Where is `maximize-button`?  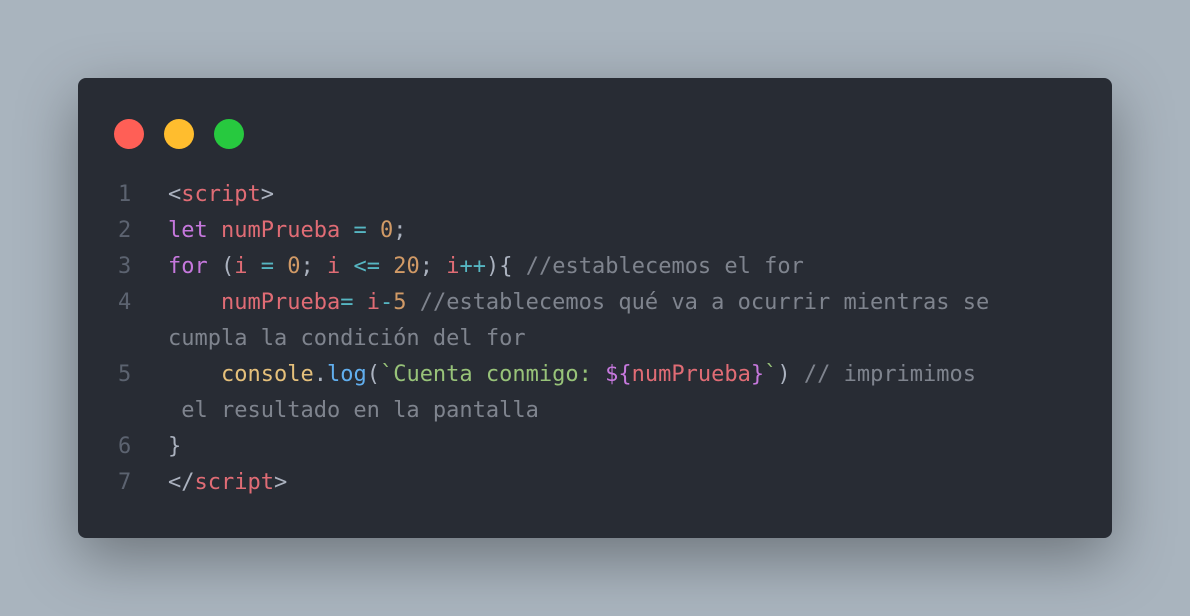 maximize-button is located at coordinates (229, 134).